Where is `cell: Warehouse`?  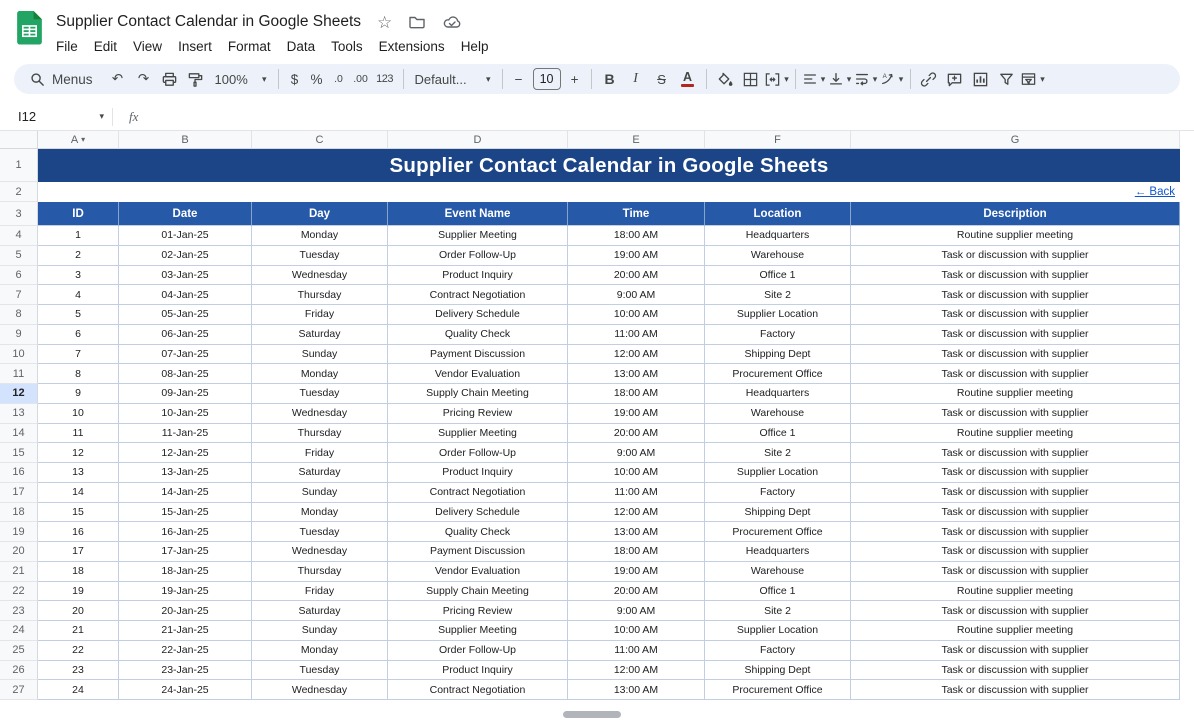
cell: Warehouse is located at coordinates (778, 413).